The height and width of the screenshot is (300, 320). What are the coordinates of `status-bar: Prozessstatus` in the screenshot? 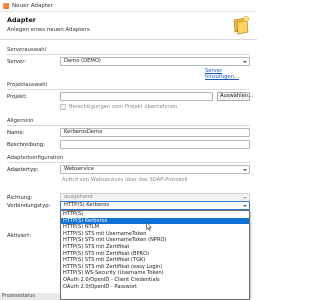 It's located at (30, 296).